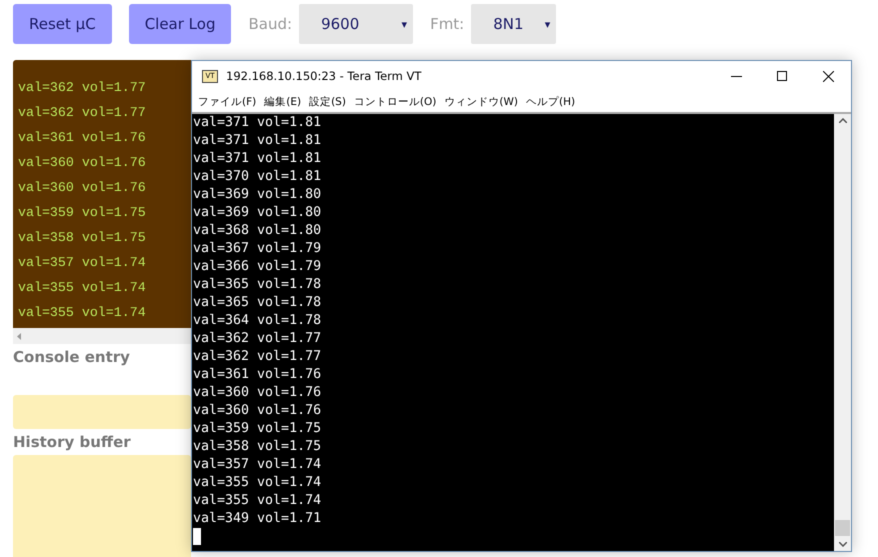 The width and height of the screenshot is (878, 557). I want to click on terminal-line: val=357 vol=1.74, so click(257, 465).